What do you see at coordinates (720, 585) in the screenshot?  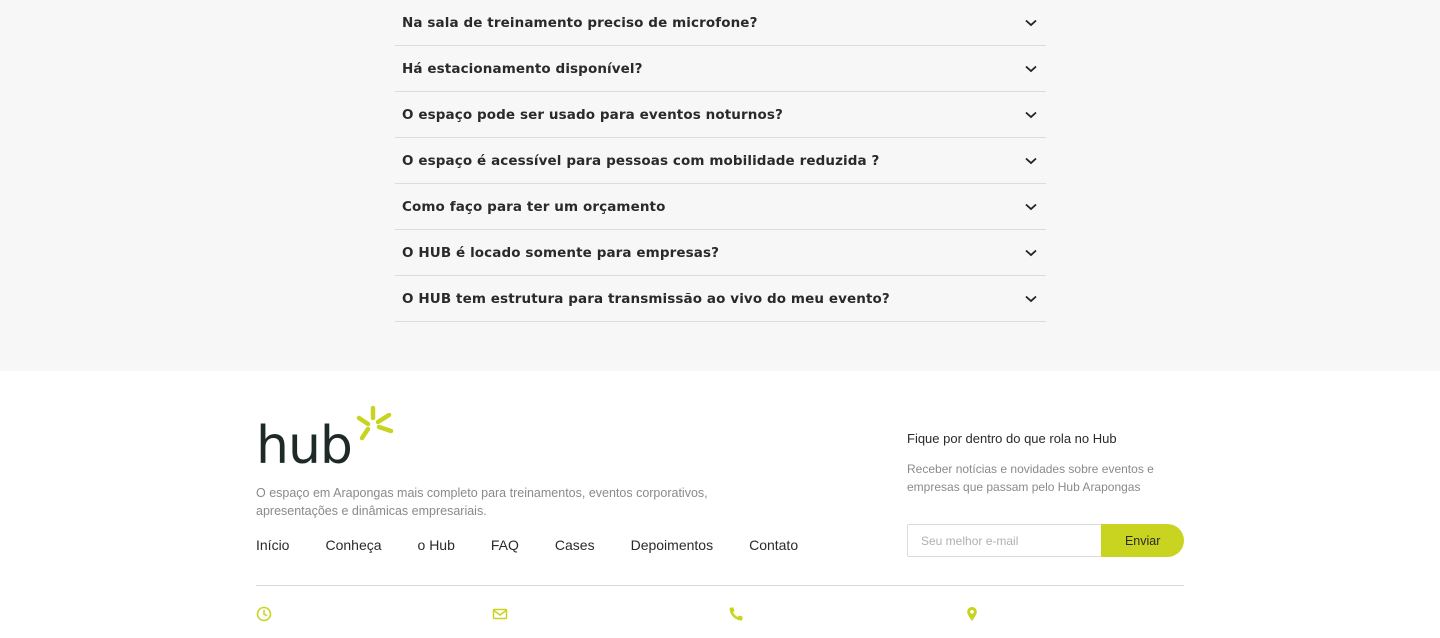 I see `divider` at bounding box center [720, 585].